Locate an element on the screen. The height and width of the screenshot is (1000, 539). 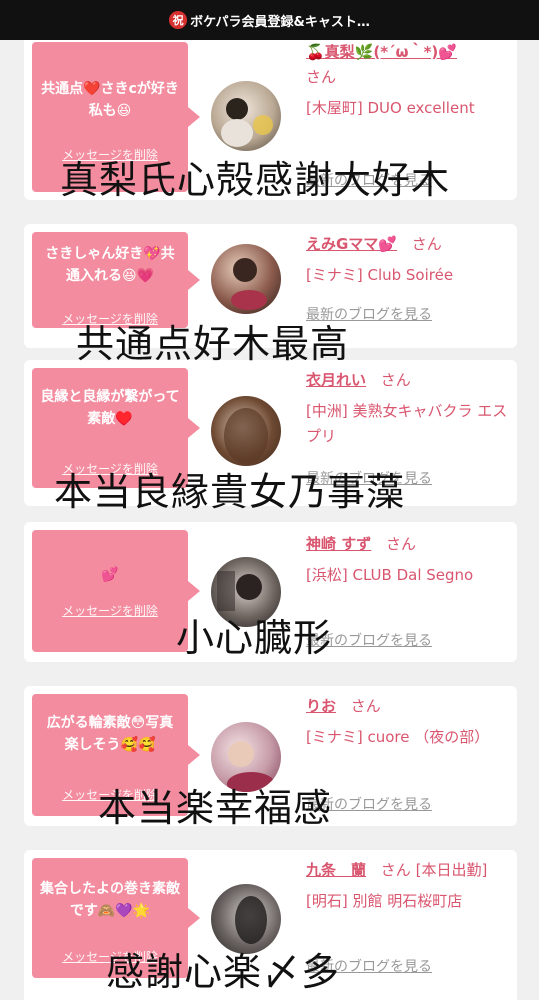
overlay-caption: 本当楽幸福感 is located at coordinates (215, 808).